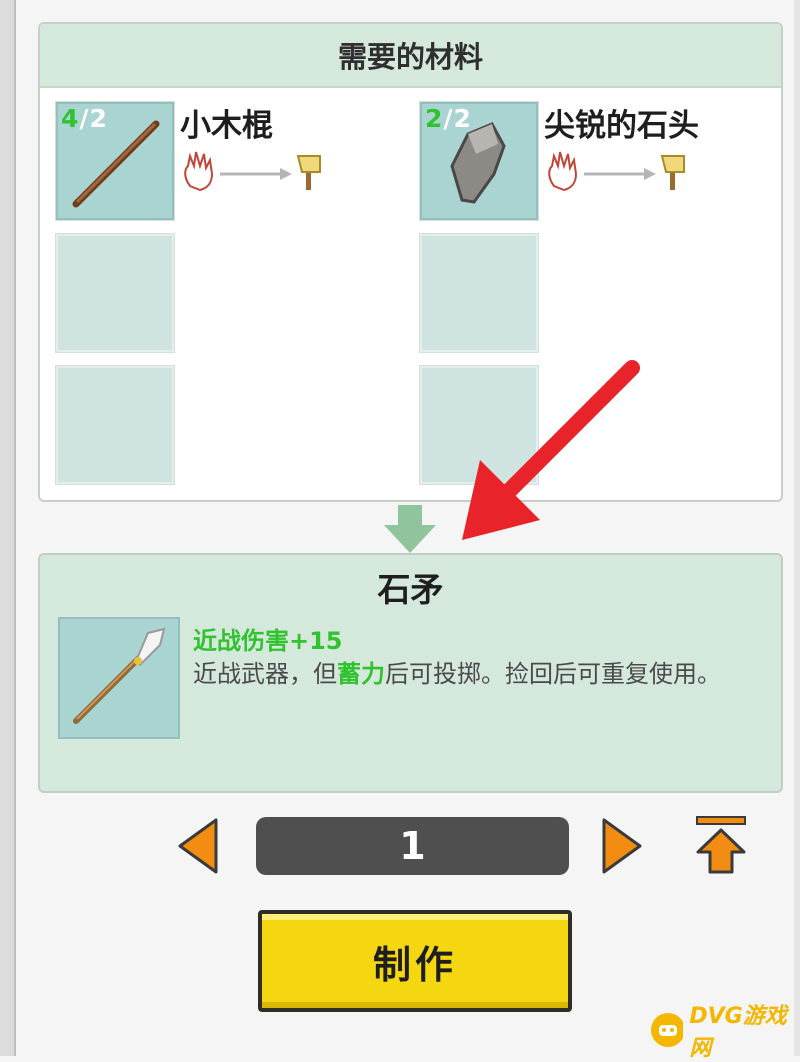 The image size is (800, 1062). What do you see at coordinates (797, 528) in the screenshot?
I see `right-edge-panel` at bounding box center [797, 528].